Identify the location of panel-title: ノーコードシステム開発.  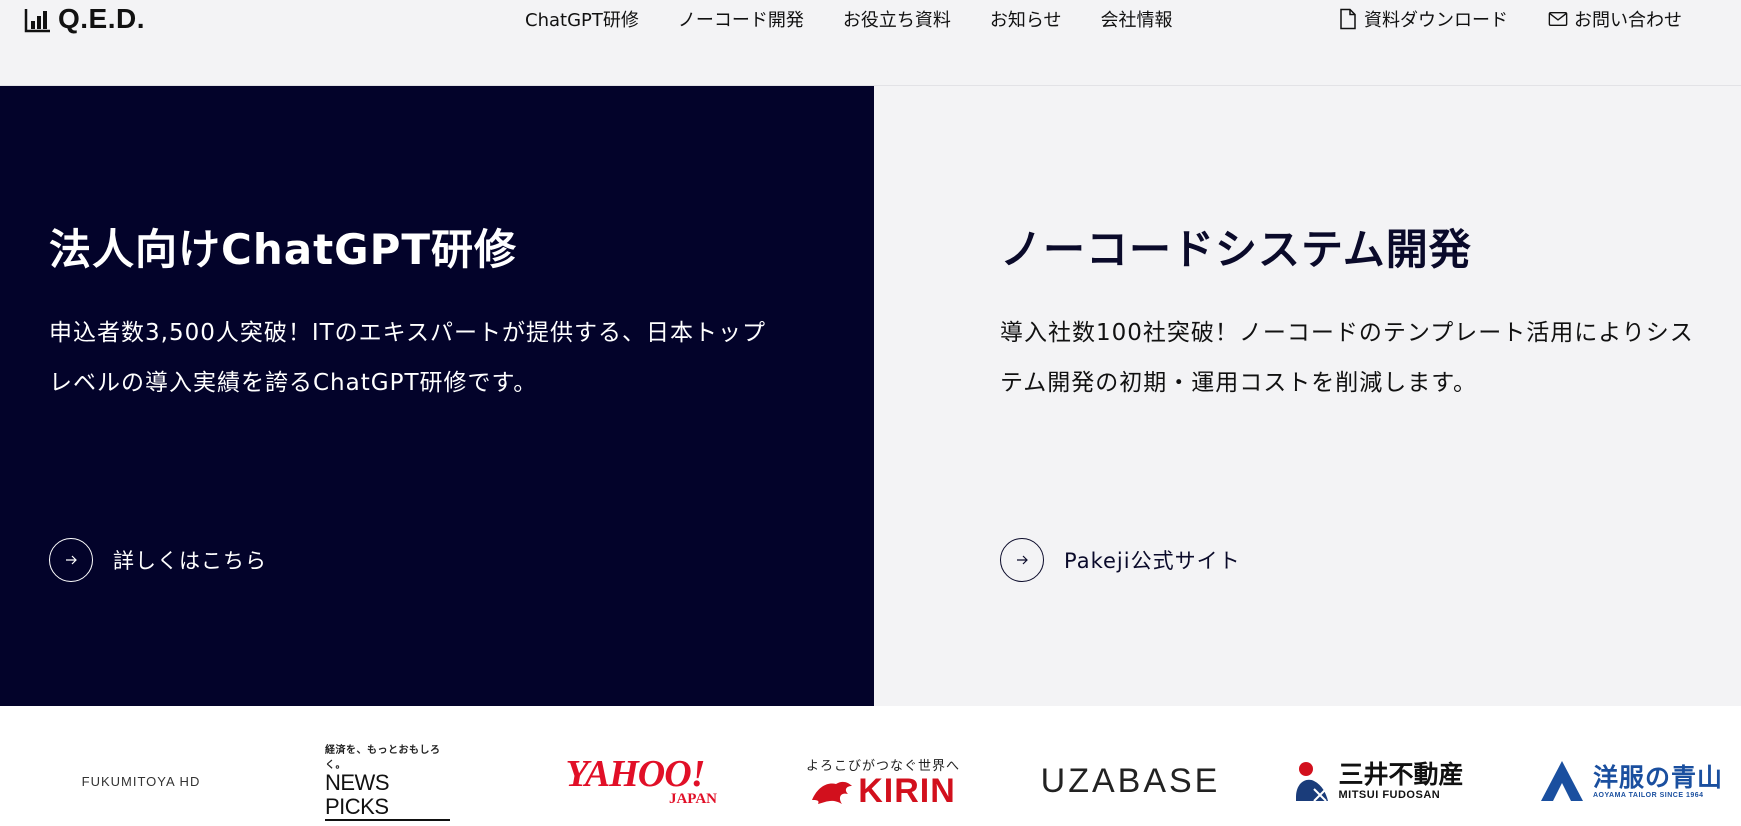
(1236, 249).